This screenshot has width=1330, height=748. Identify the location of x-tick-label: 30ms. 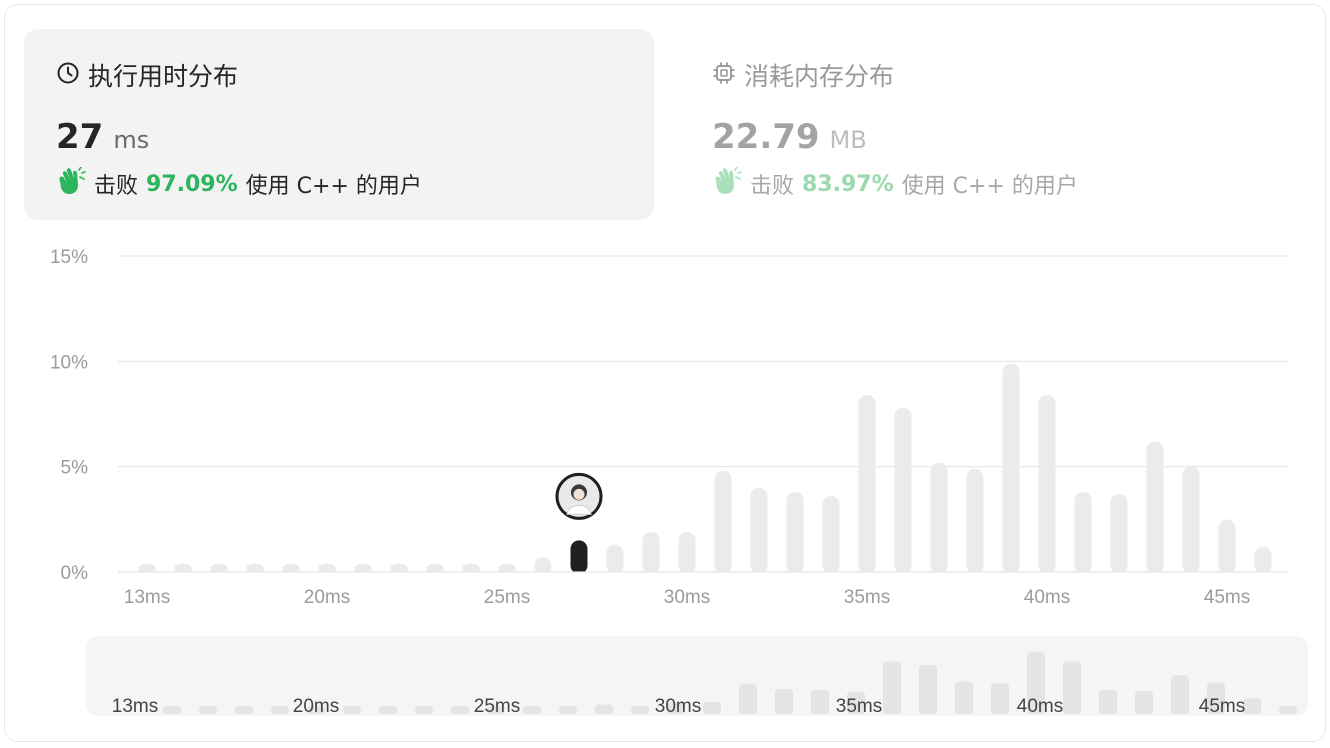
(687, 597).